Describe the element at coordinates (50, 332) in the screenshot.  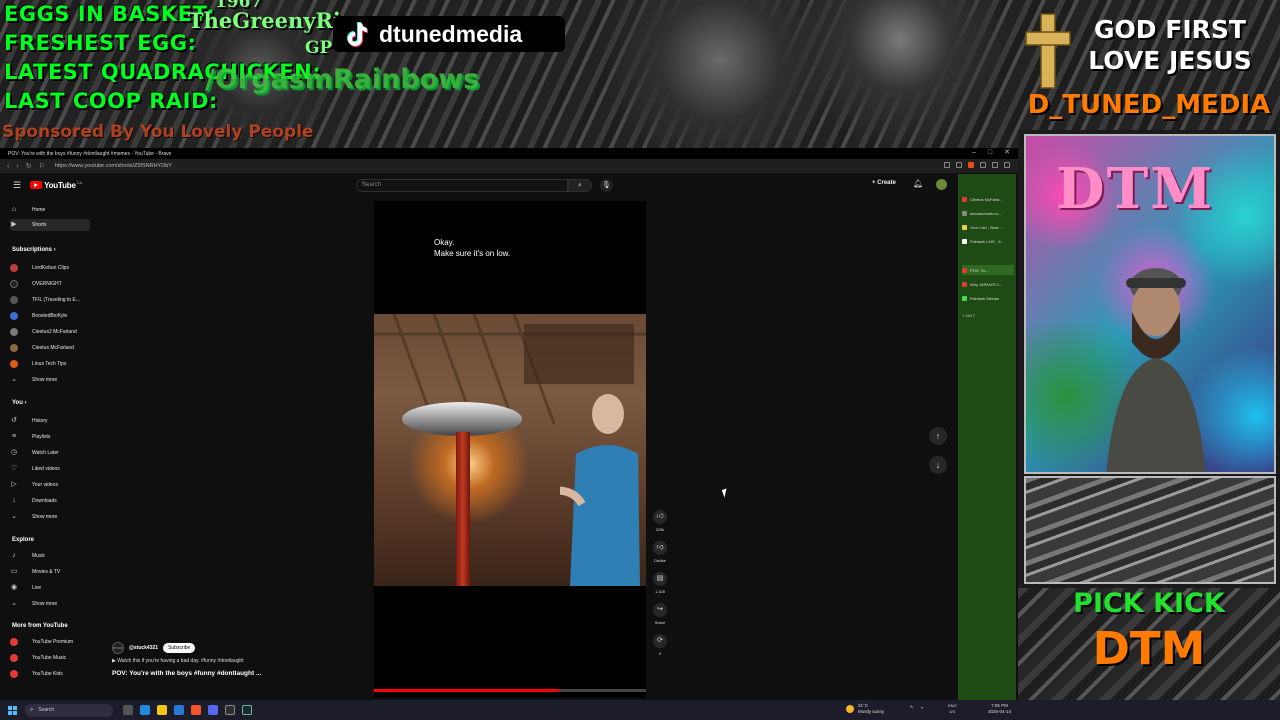
I see `subscription-cleetus2: Cleetus2 McFarland` at that location.